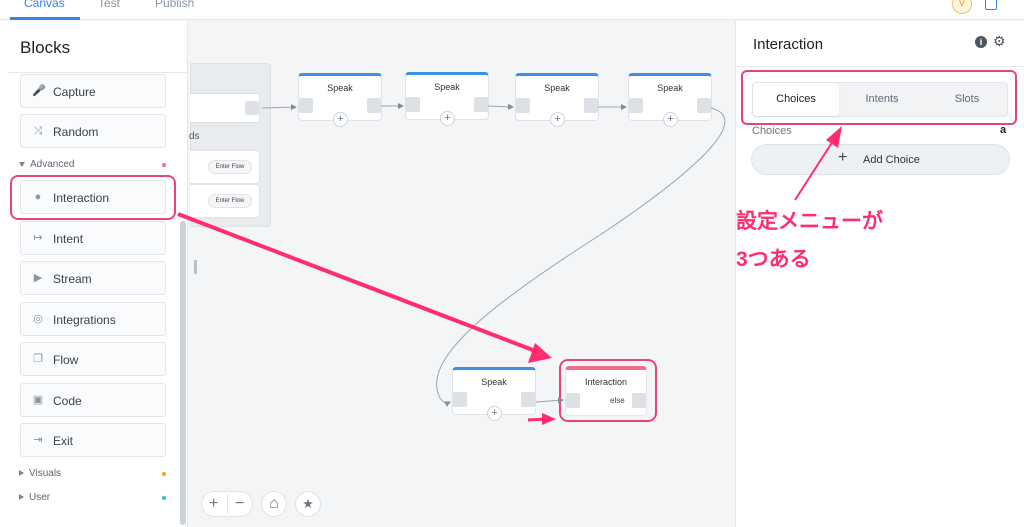 This screenshot has height=527, width=1024. What do you see at coordinates (773, 259) in the screenshot?
I see `annotation-text-line2: 3つある` at bounding box center [773, 259].